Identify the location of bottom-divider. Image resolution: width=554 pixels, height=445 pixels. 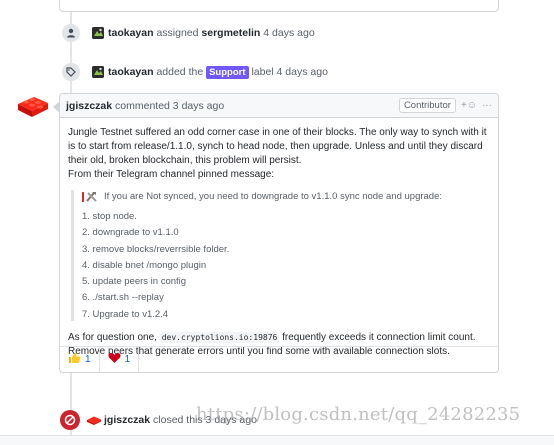
(277, 440).